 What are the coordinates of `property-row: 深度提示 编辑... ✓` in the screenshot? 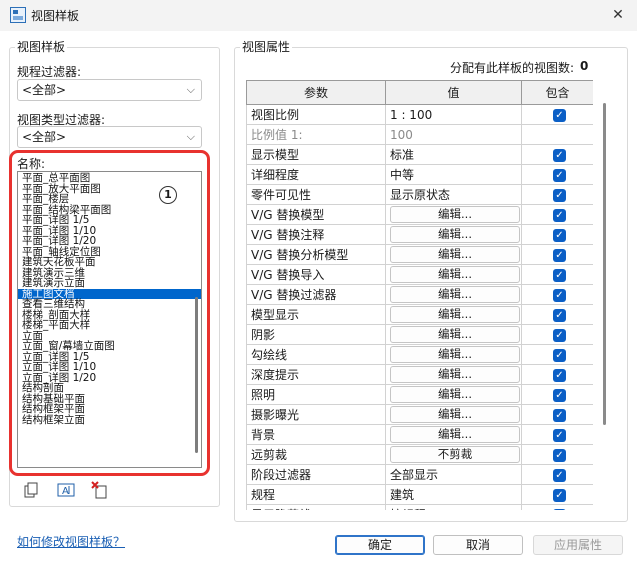 It's located at (419, 374).